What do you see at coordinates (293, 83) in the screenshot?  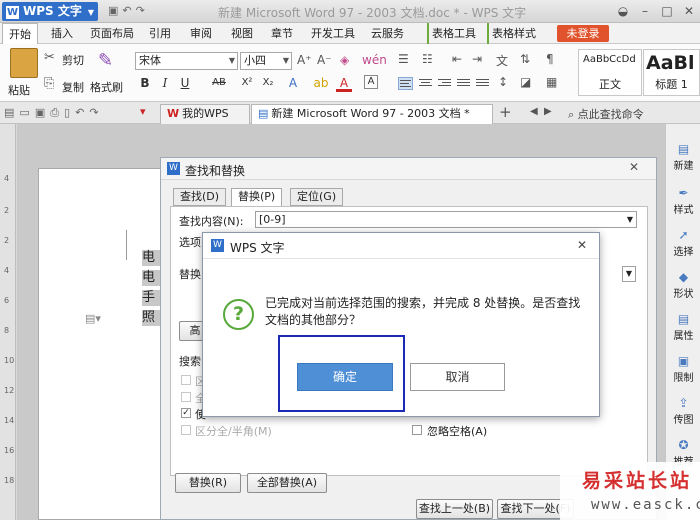 I see `text-effect-icon: A` at bounding box center [293, 83].